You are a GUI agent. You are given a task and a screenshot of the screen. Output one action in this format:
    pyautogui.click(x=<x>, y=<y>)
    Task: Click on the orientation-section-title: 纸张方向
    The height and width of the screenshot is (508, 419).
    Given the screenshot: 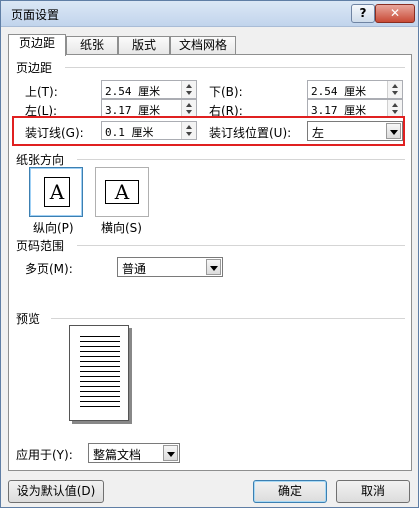 What is the action you would take?
    pyautogui.click(x=40, y=160)
    